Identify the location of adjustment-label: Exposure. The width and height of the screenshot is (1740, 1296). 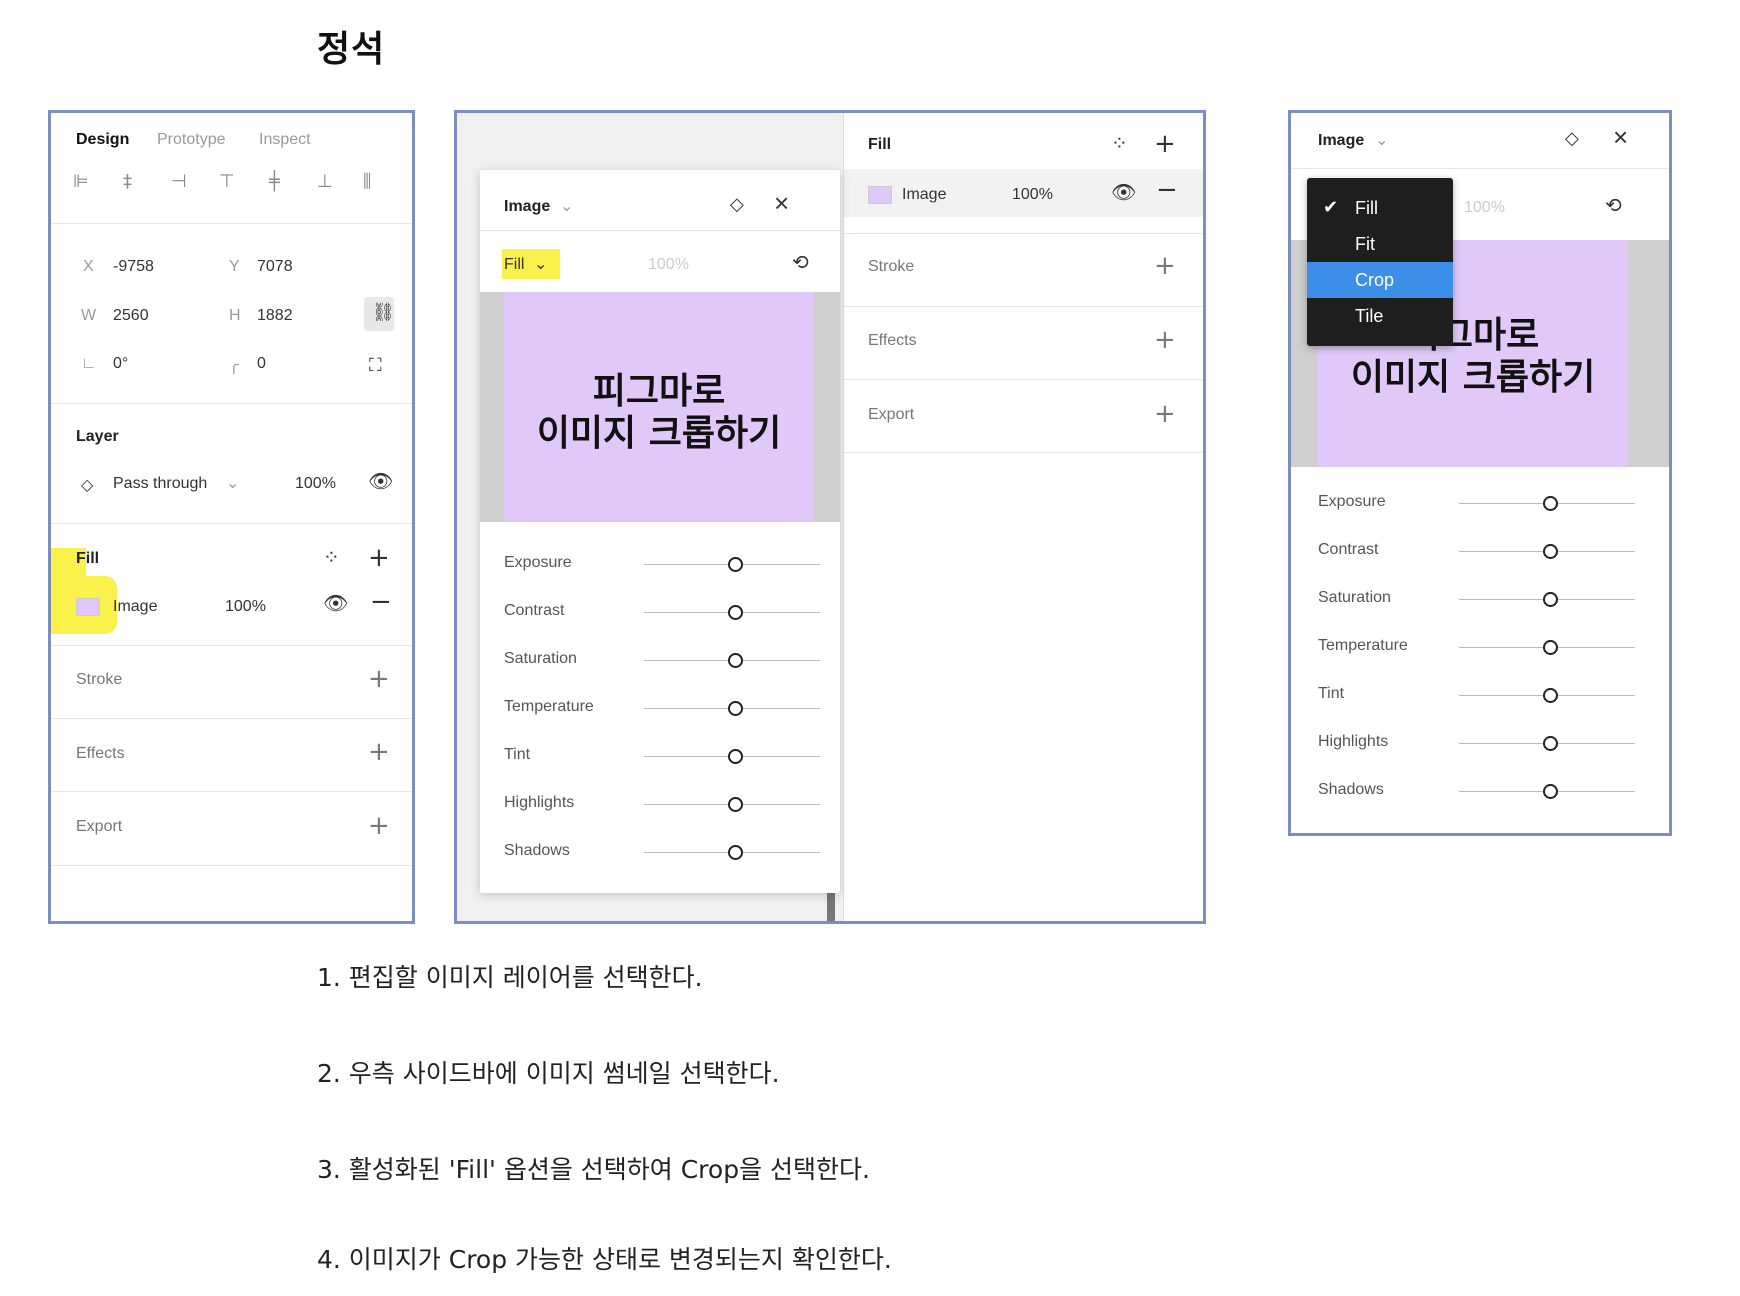
(1352, 501).